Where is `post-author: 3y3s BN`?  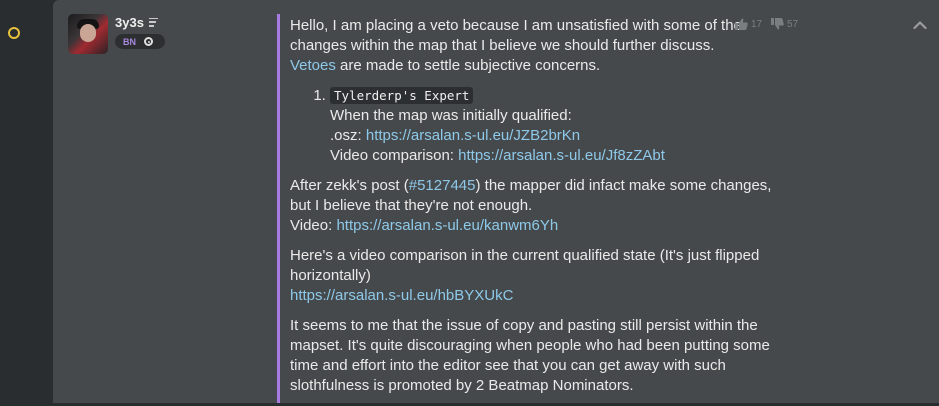 post-author: 3y3s BN is located at coordinates (116, 35).